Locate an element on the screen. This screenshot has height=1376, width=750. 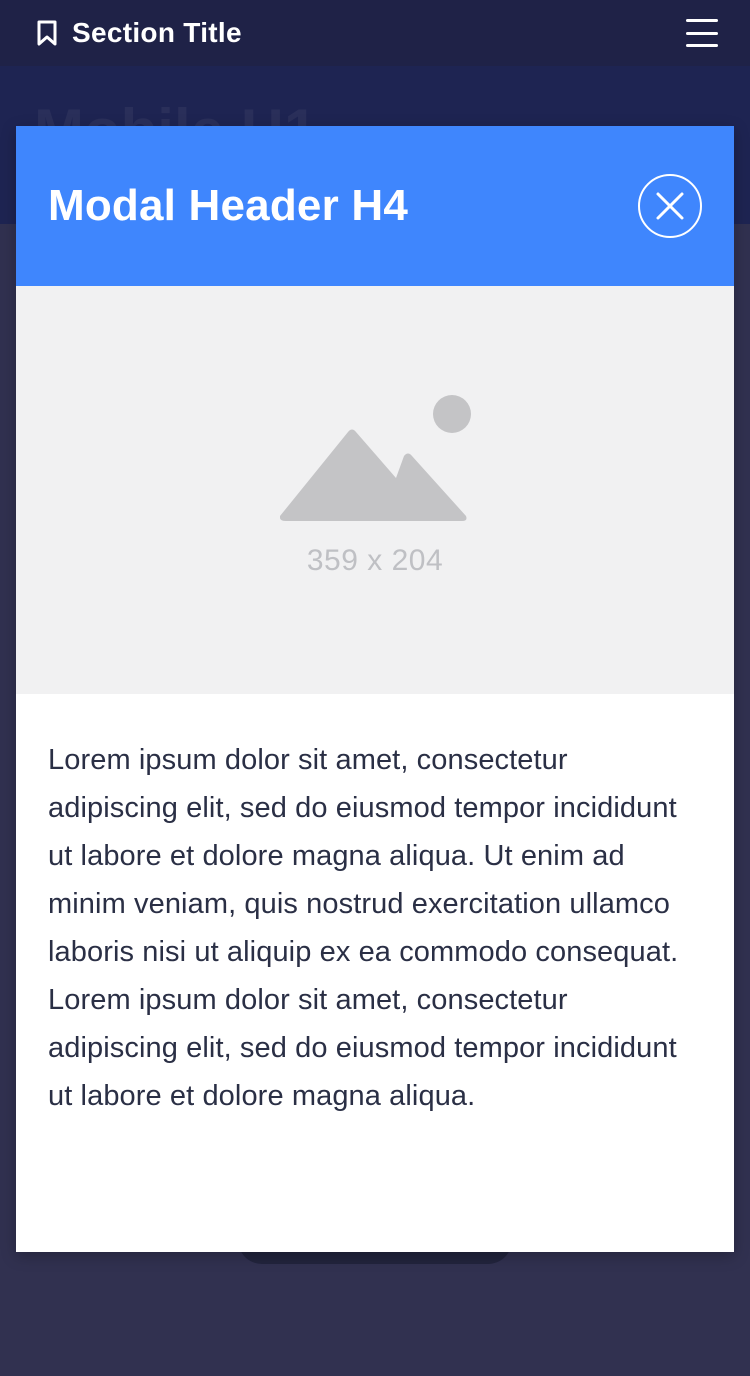
section-title: Section Title is located at coordinates (157, 32).